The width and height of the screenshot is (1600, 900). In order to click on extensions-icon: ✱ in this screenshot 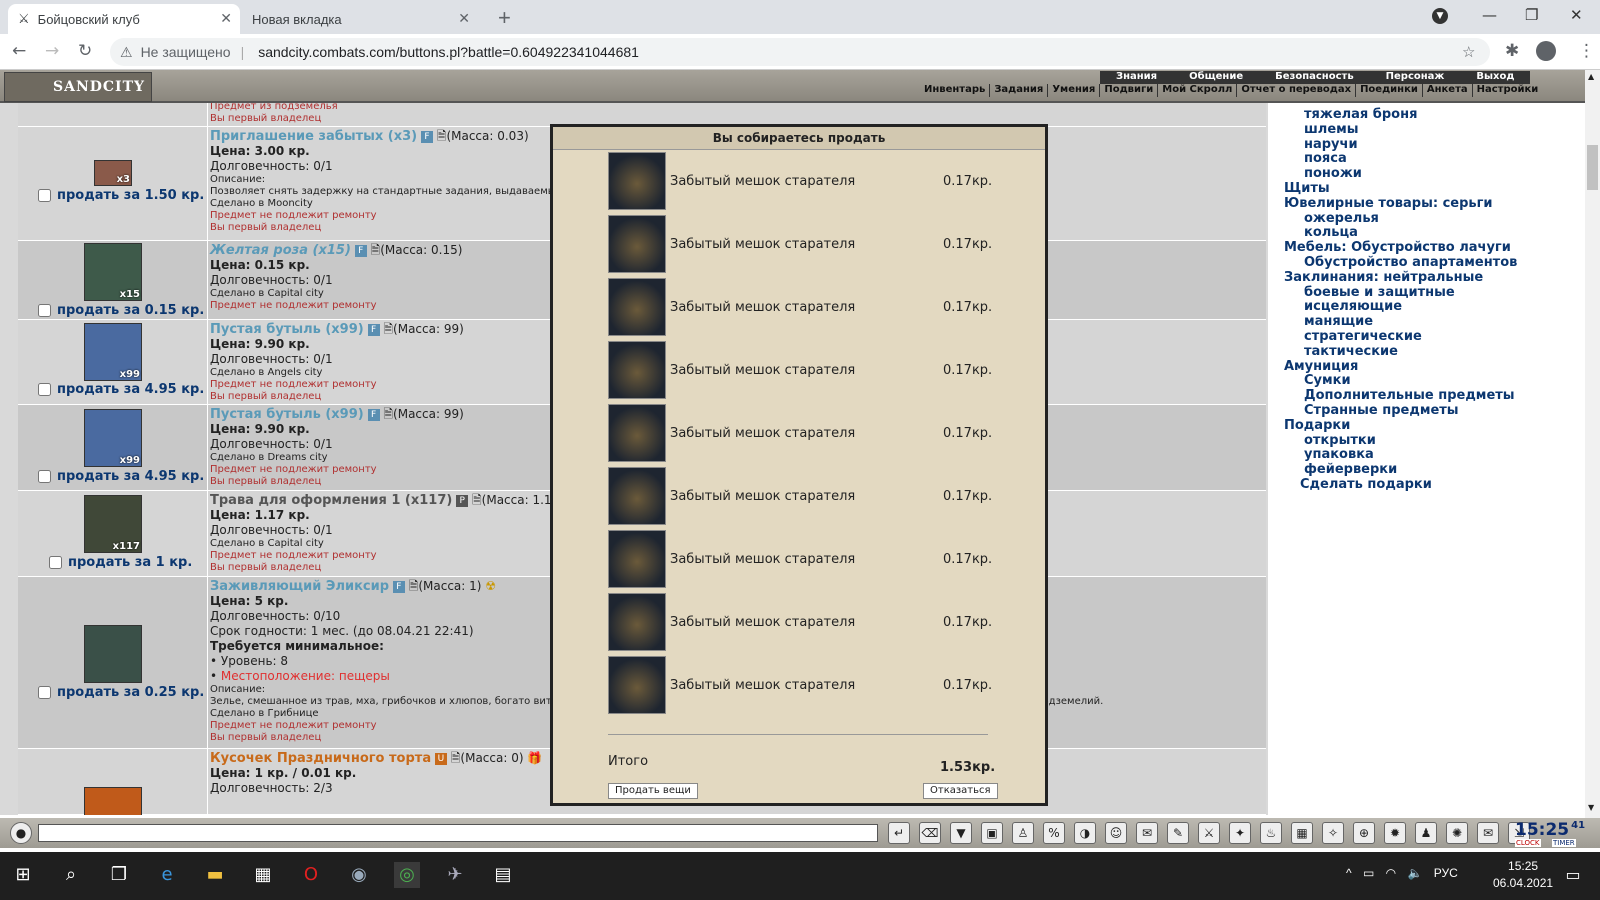, I will do `click(1512, 51)`.